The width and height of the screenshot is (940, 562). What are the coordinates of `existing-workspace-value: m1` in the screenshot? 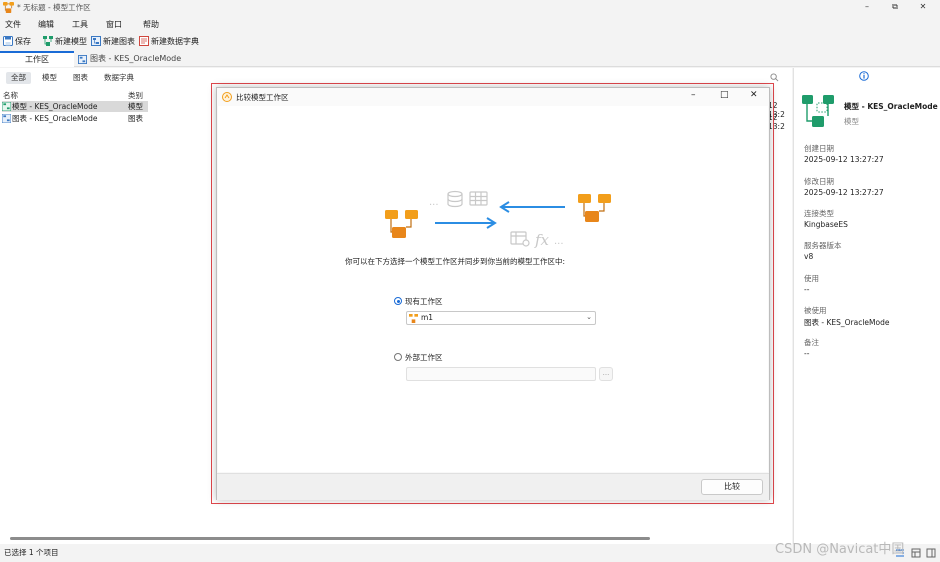 It's located at (427, 317).